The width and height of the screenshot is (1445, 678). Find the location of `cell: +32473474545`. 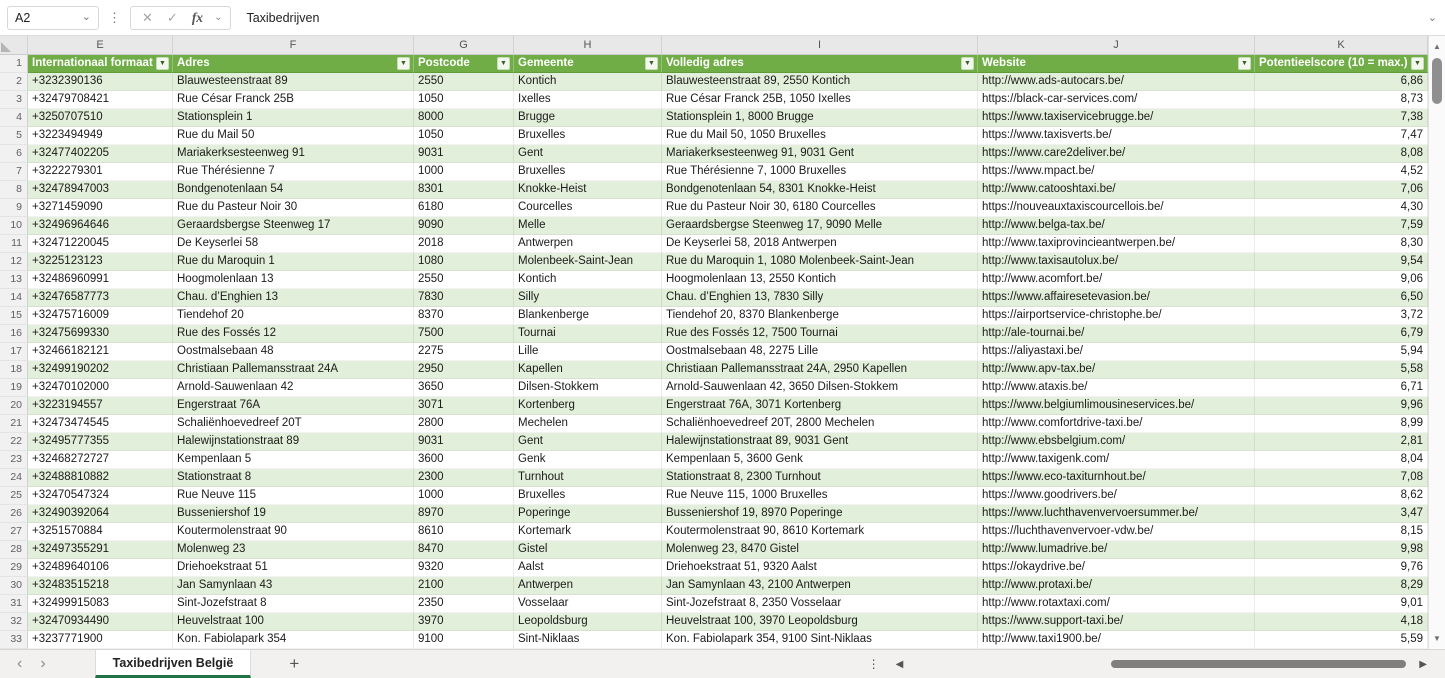

cell: +32473474545 is located at coordinates (100, 424).